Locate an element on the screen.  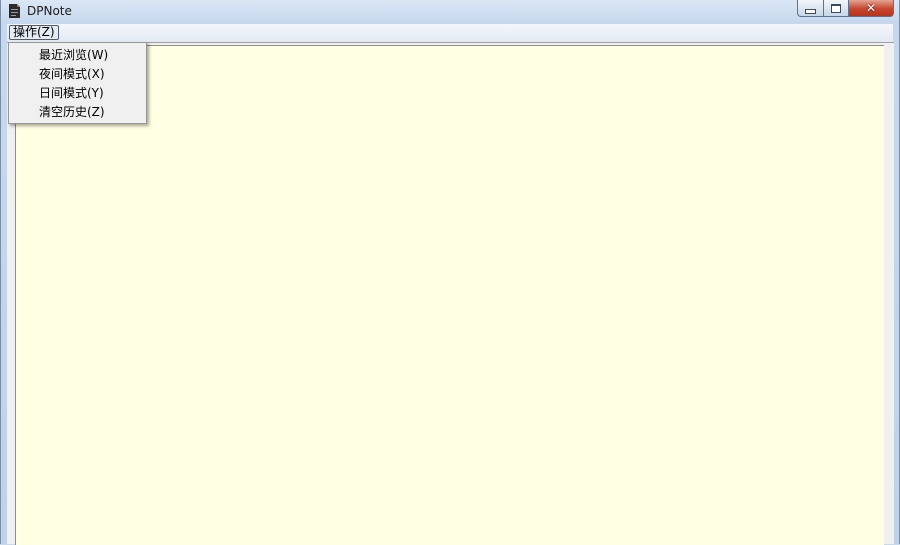
document-icon is located at coordinates (14, 11).